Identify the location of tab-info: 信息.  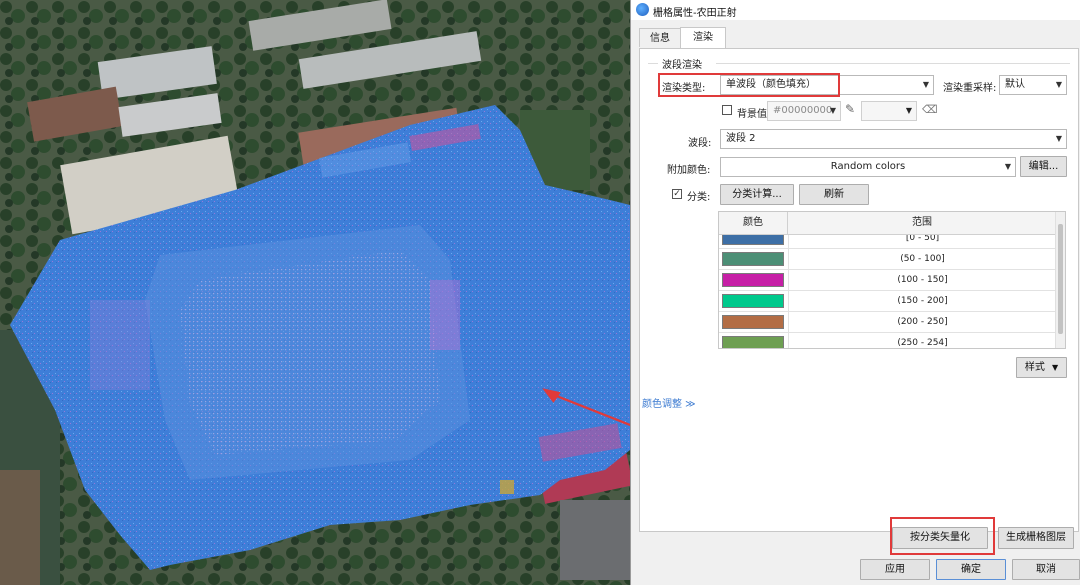
(660, 37).